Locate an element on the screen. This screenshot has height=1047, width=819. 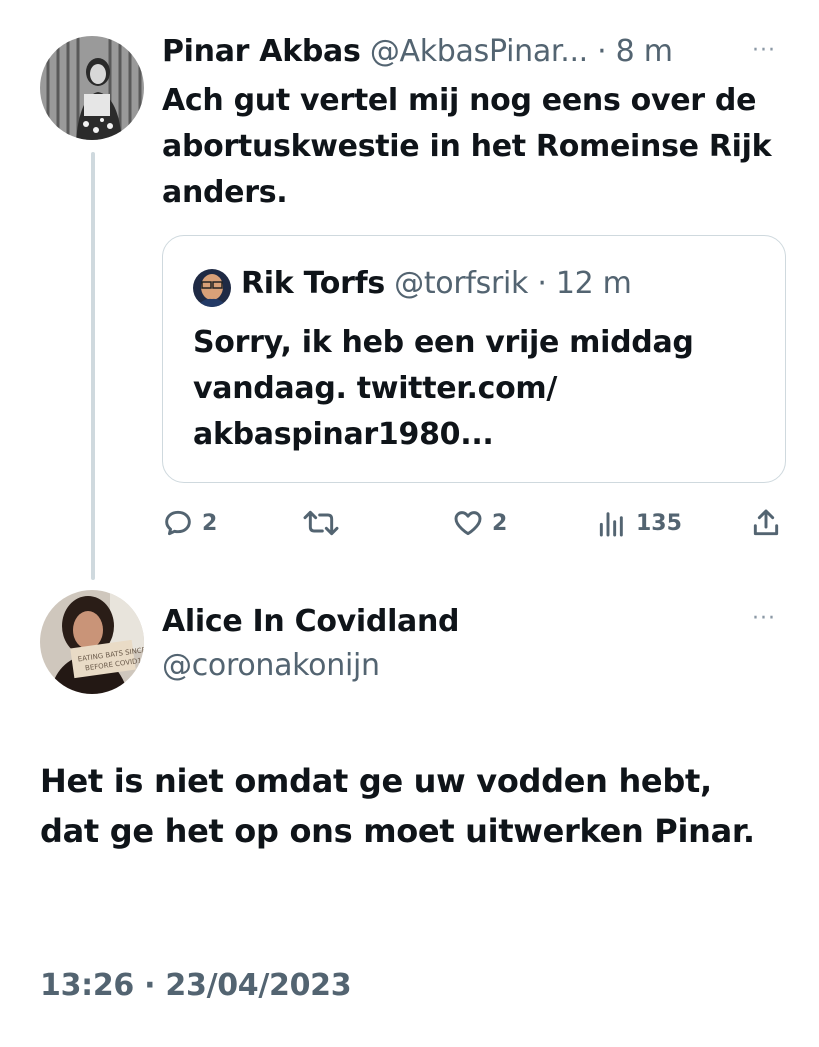
tweet2-header: Alice In Covidland @coronakonijn is located at coordinates (311, 644).